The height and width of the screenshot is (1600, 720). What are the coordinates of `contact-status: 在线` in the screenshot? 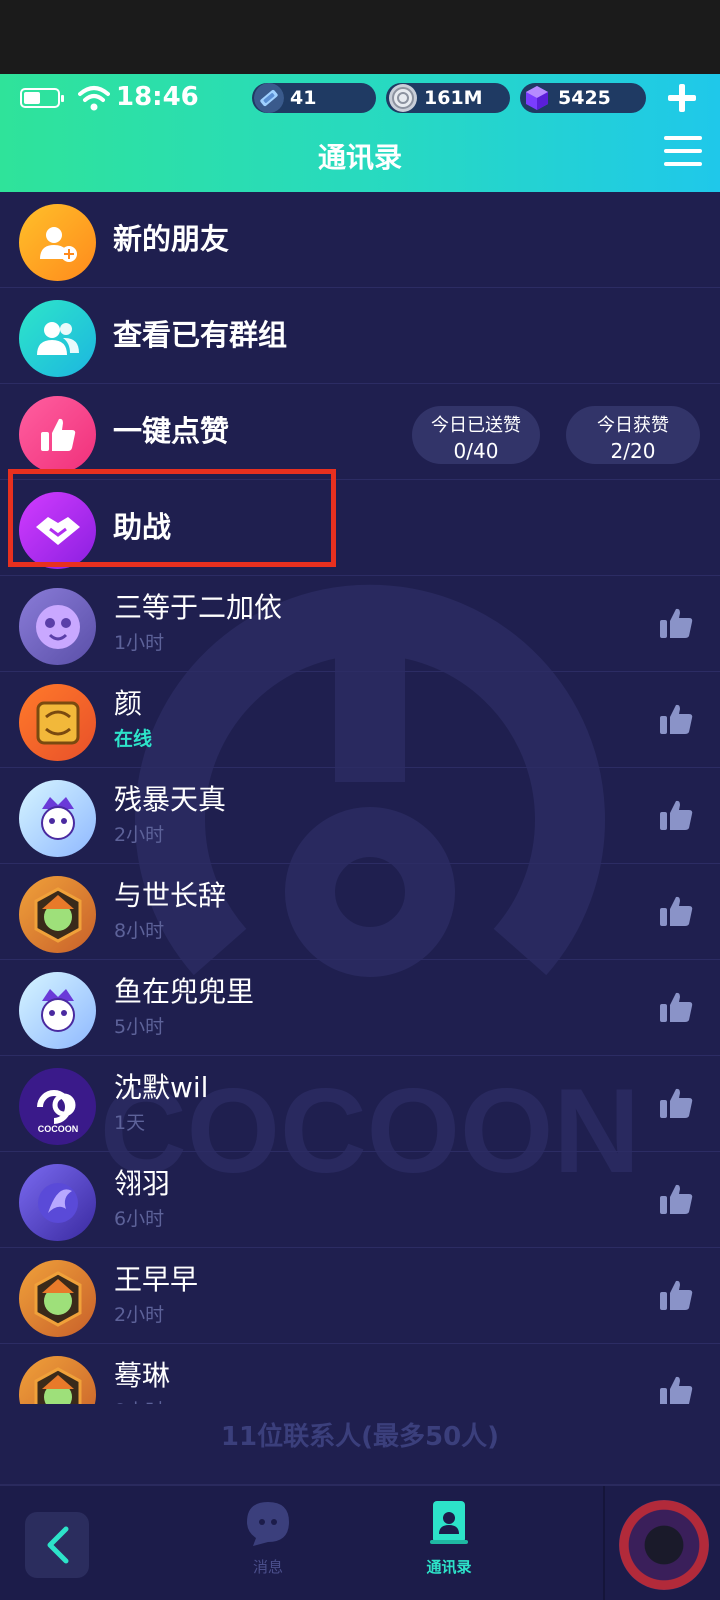 It's located at (133, 739).